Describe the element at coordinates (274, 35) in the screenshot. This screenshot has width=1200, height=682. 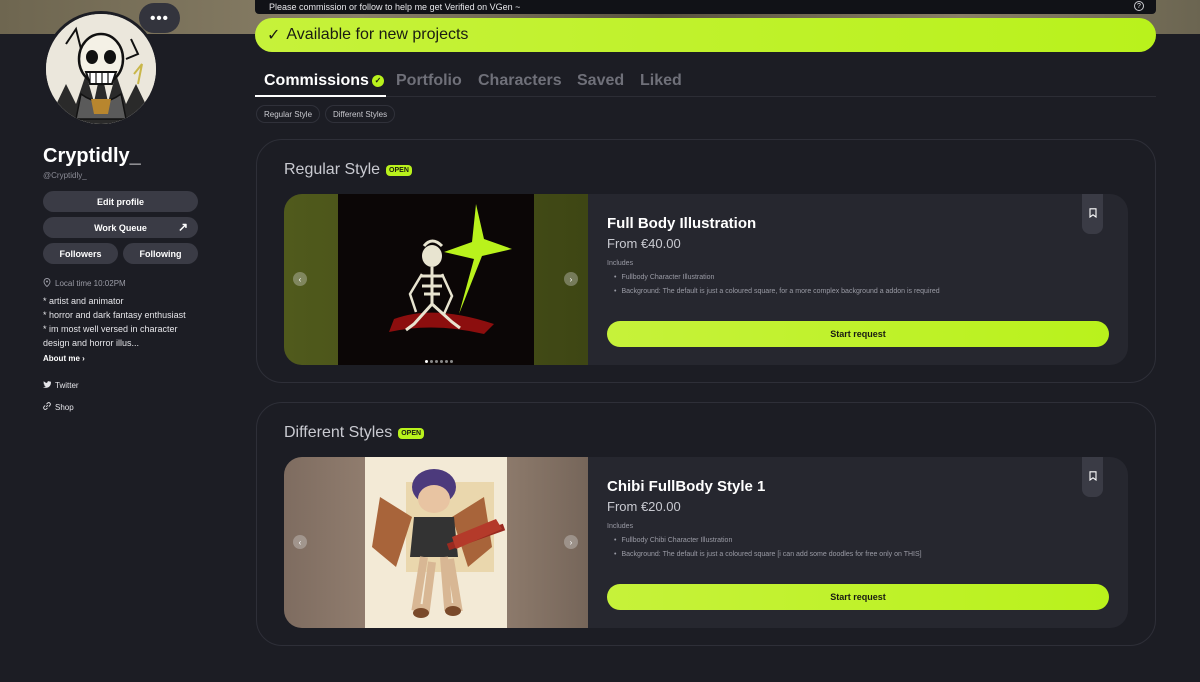
I see `check-icon: ✓` at that location.